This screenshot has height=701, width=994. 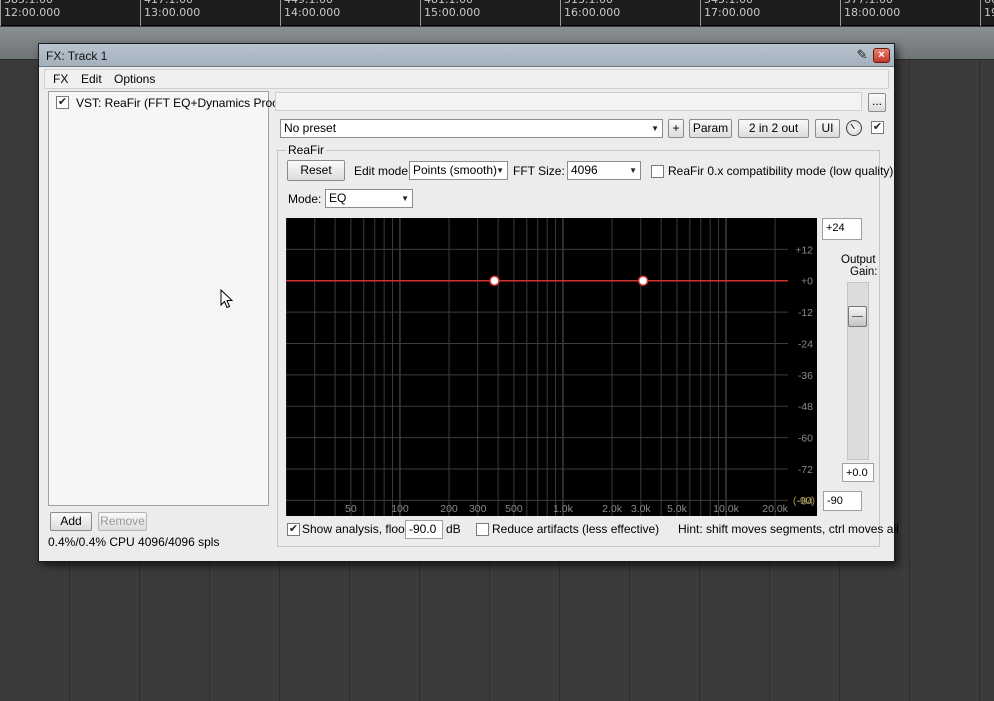 What do you see at coordinates (858, 260) in the screenshot?
I see `output-gain-label-line1: Output` at bounding box center [858, 260].